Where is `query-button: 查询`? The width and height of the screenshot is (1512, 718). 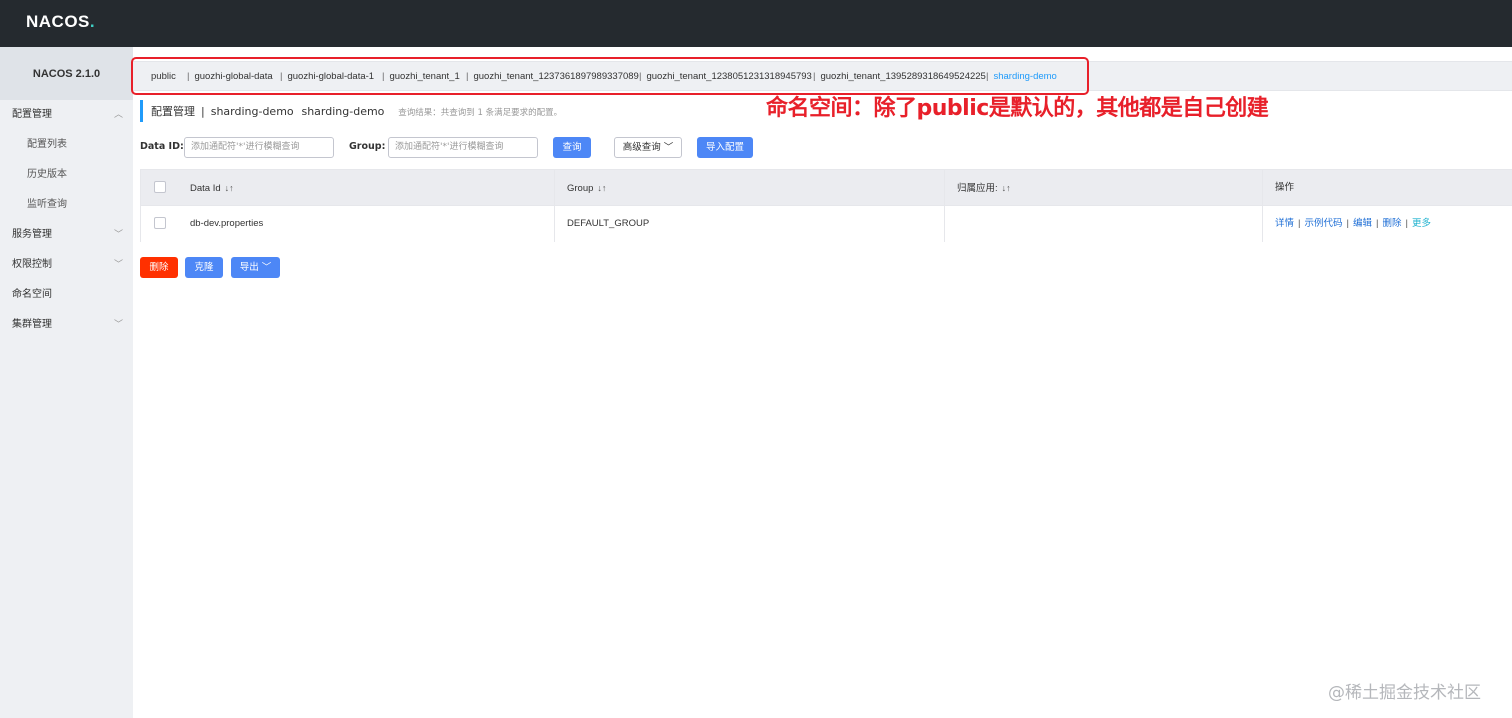 query-button: 查询 is located at coordinates (572, 147).